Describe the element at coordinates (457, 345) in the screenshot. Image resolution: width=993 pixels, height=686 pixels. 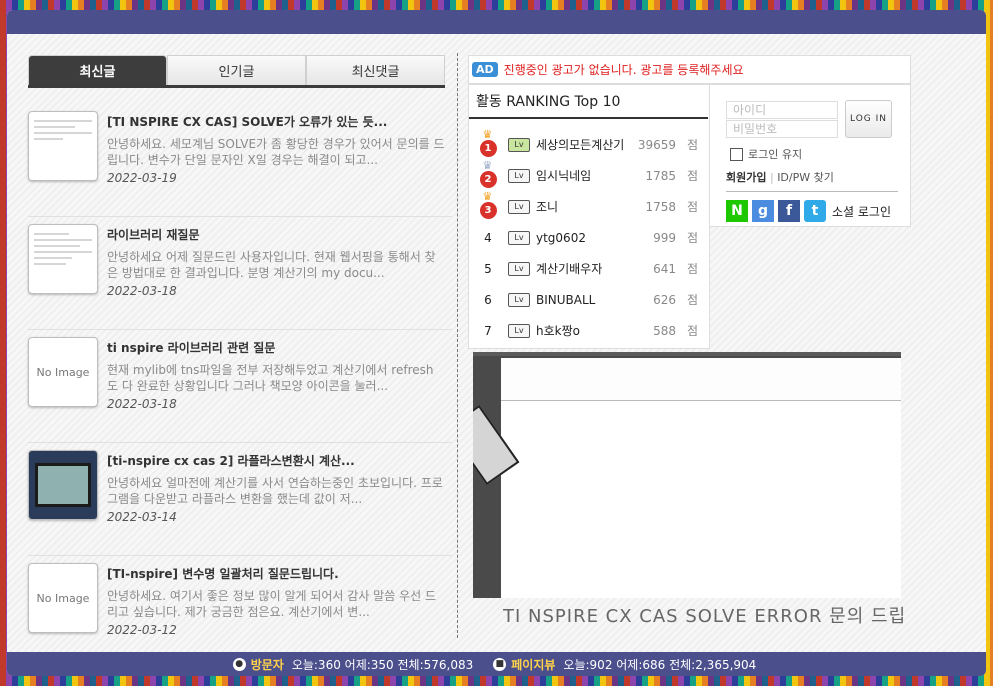
I see `column-divider` at that location.